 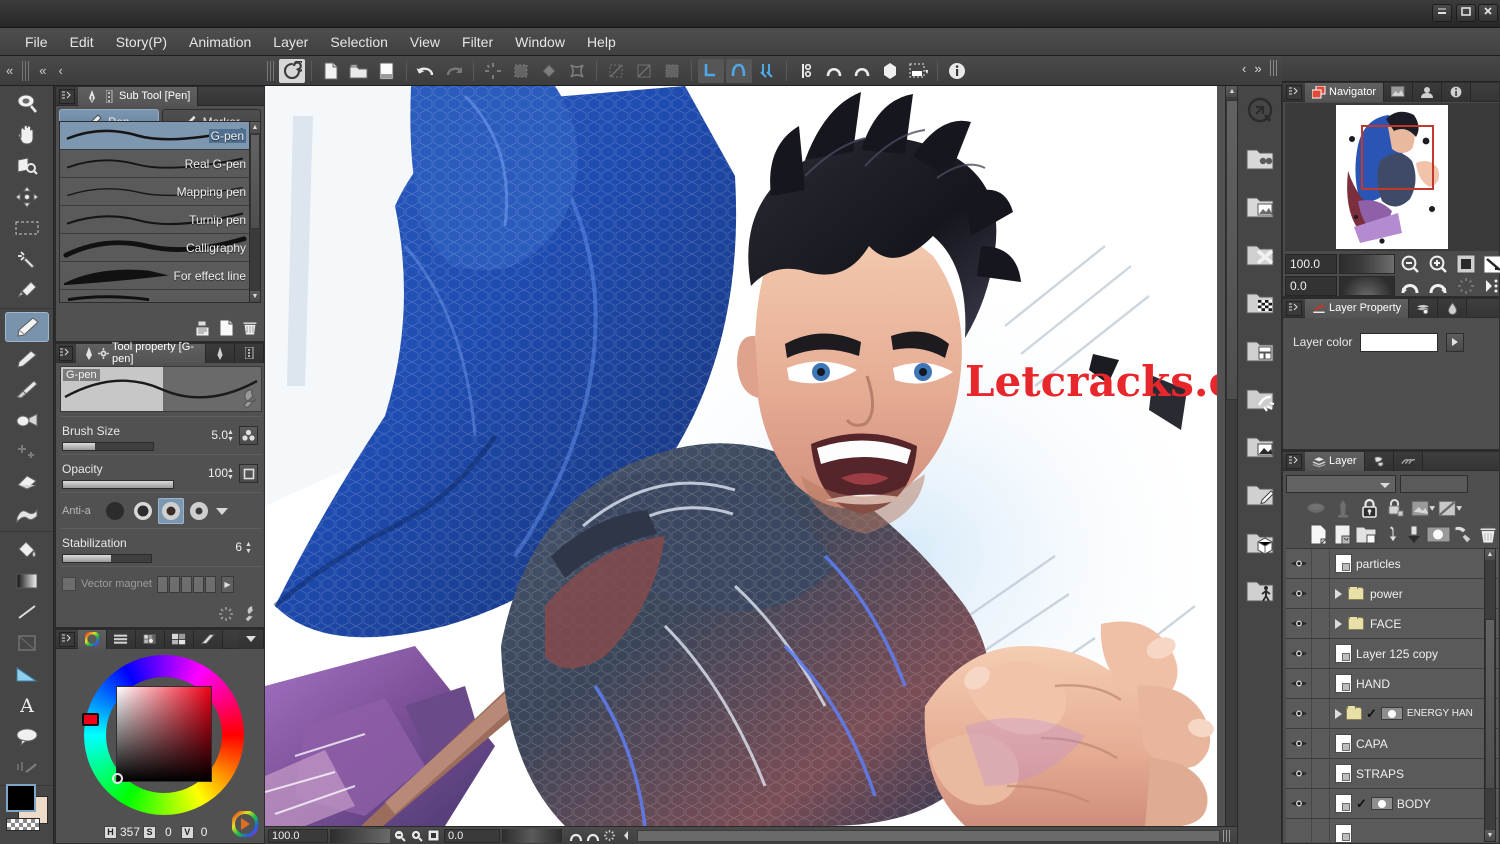 I want to click on scroll-up-icon: ▲, so click(x=1490, y=554).